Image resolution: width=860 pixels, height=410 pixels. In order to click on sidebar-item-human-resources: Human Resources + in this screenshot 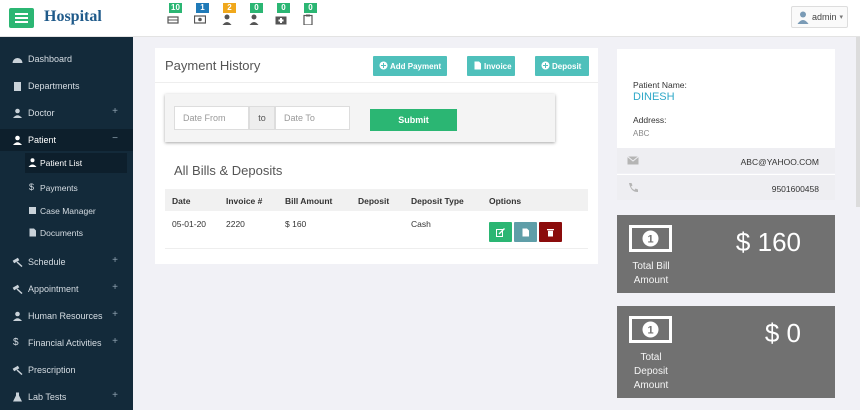, I will do `click(66, 316)`.